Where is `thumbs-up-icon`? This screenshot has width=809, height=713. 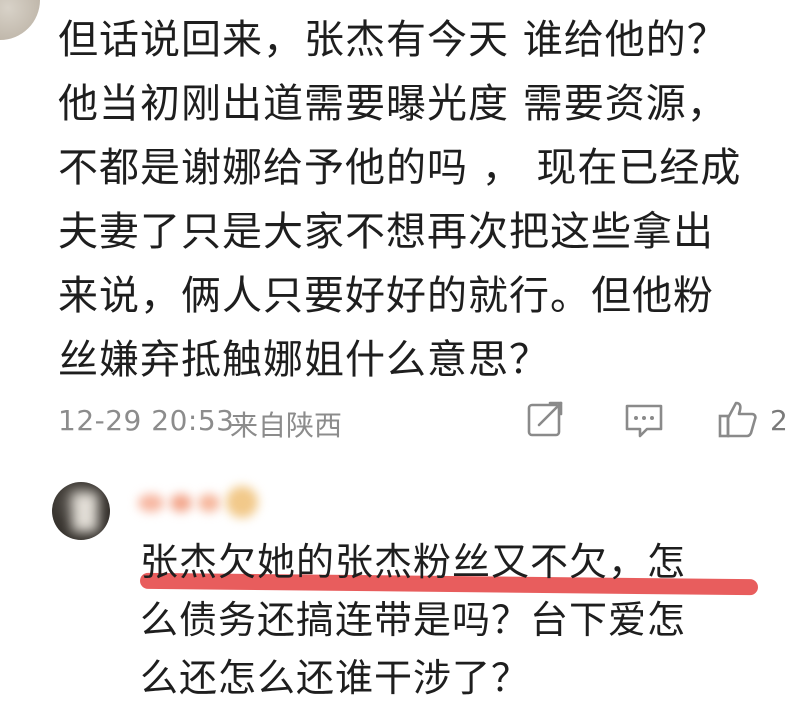 thumbs-up-icon is located at coordinates (738, 420).